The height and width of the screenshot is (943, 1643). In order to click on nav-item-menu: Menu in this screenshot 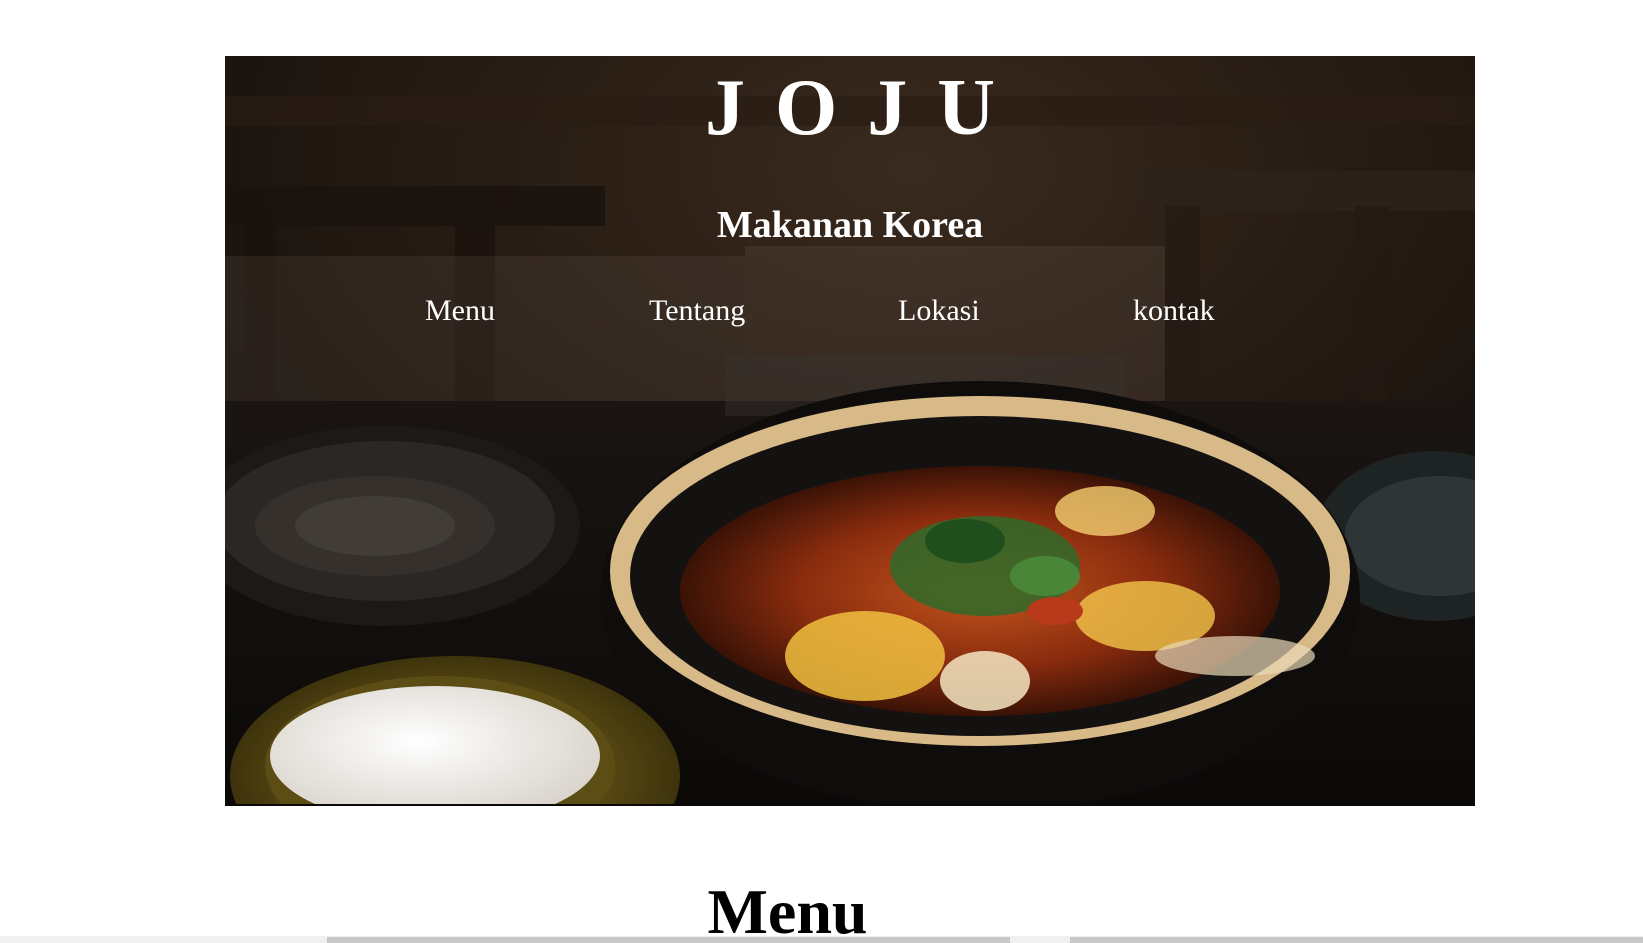, I will do `click(460, 311)`.